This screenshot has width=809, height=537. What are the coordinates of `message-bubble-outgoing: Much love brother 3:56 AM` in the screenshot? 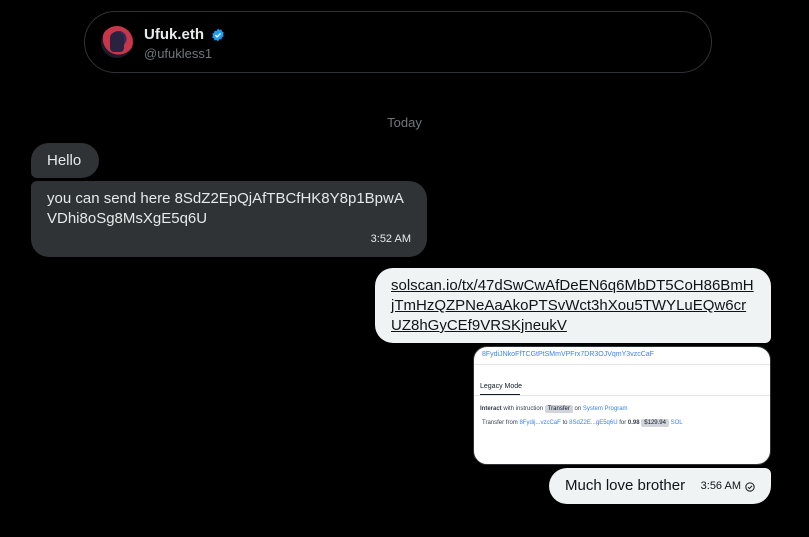 It's located at (660, 486).